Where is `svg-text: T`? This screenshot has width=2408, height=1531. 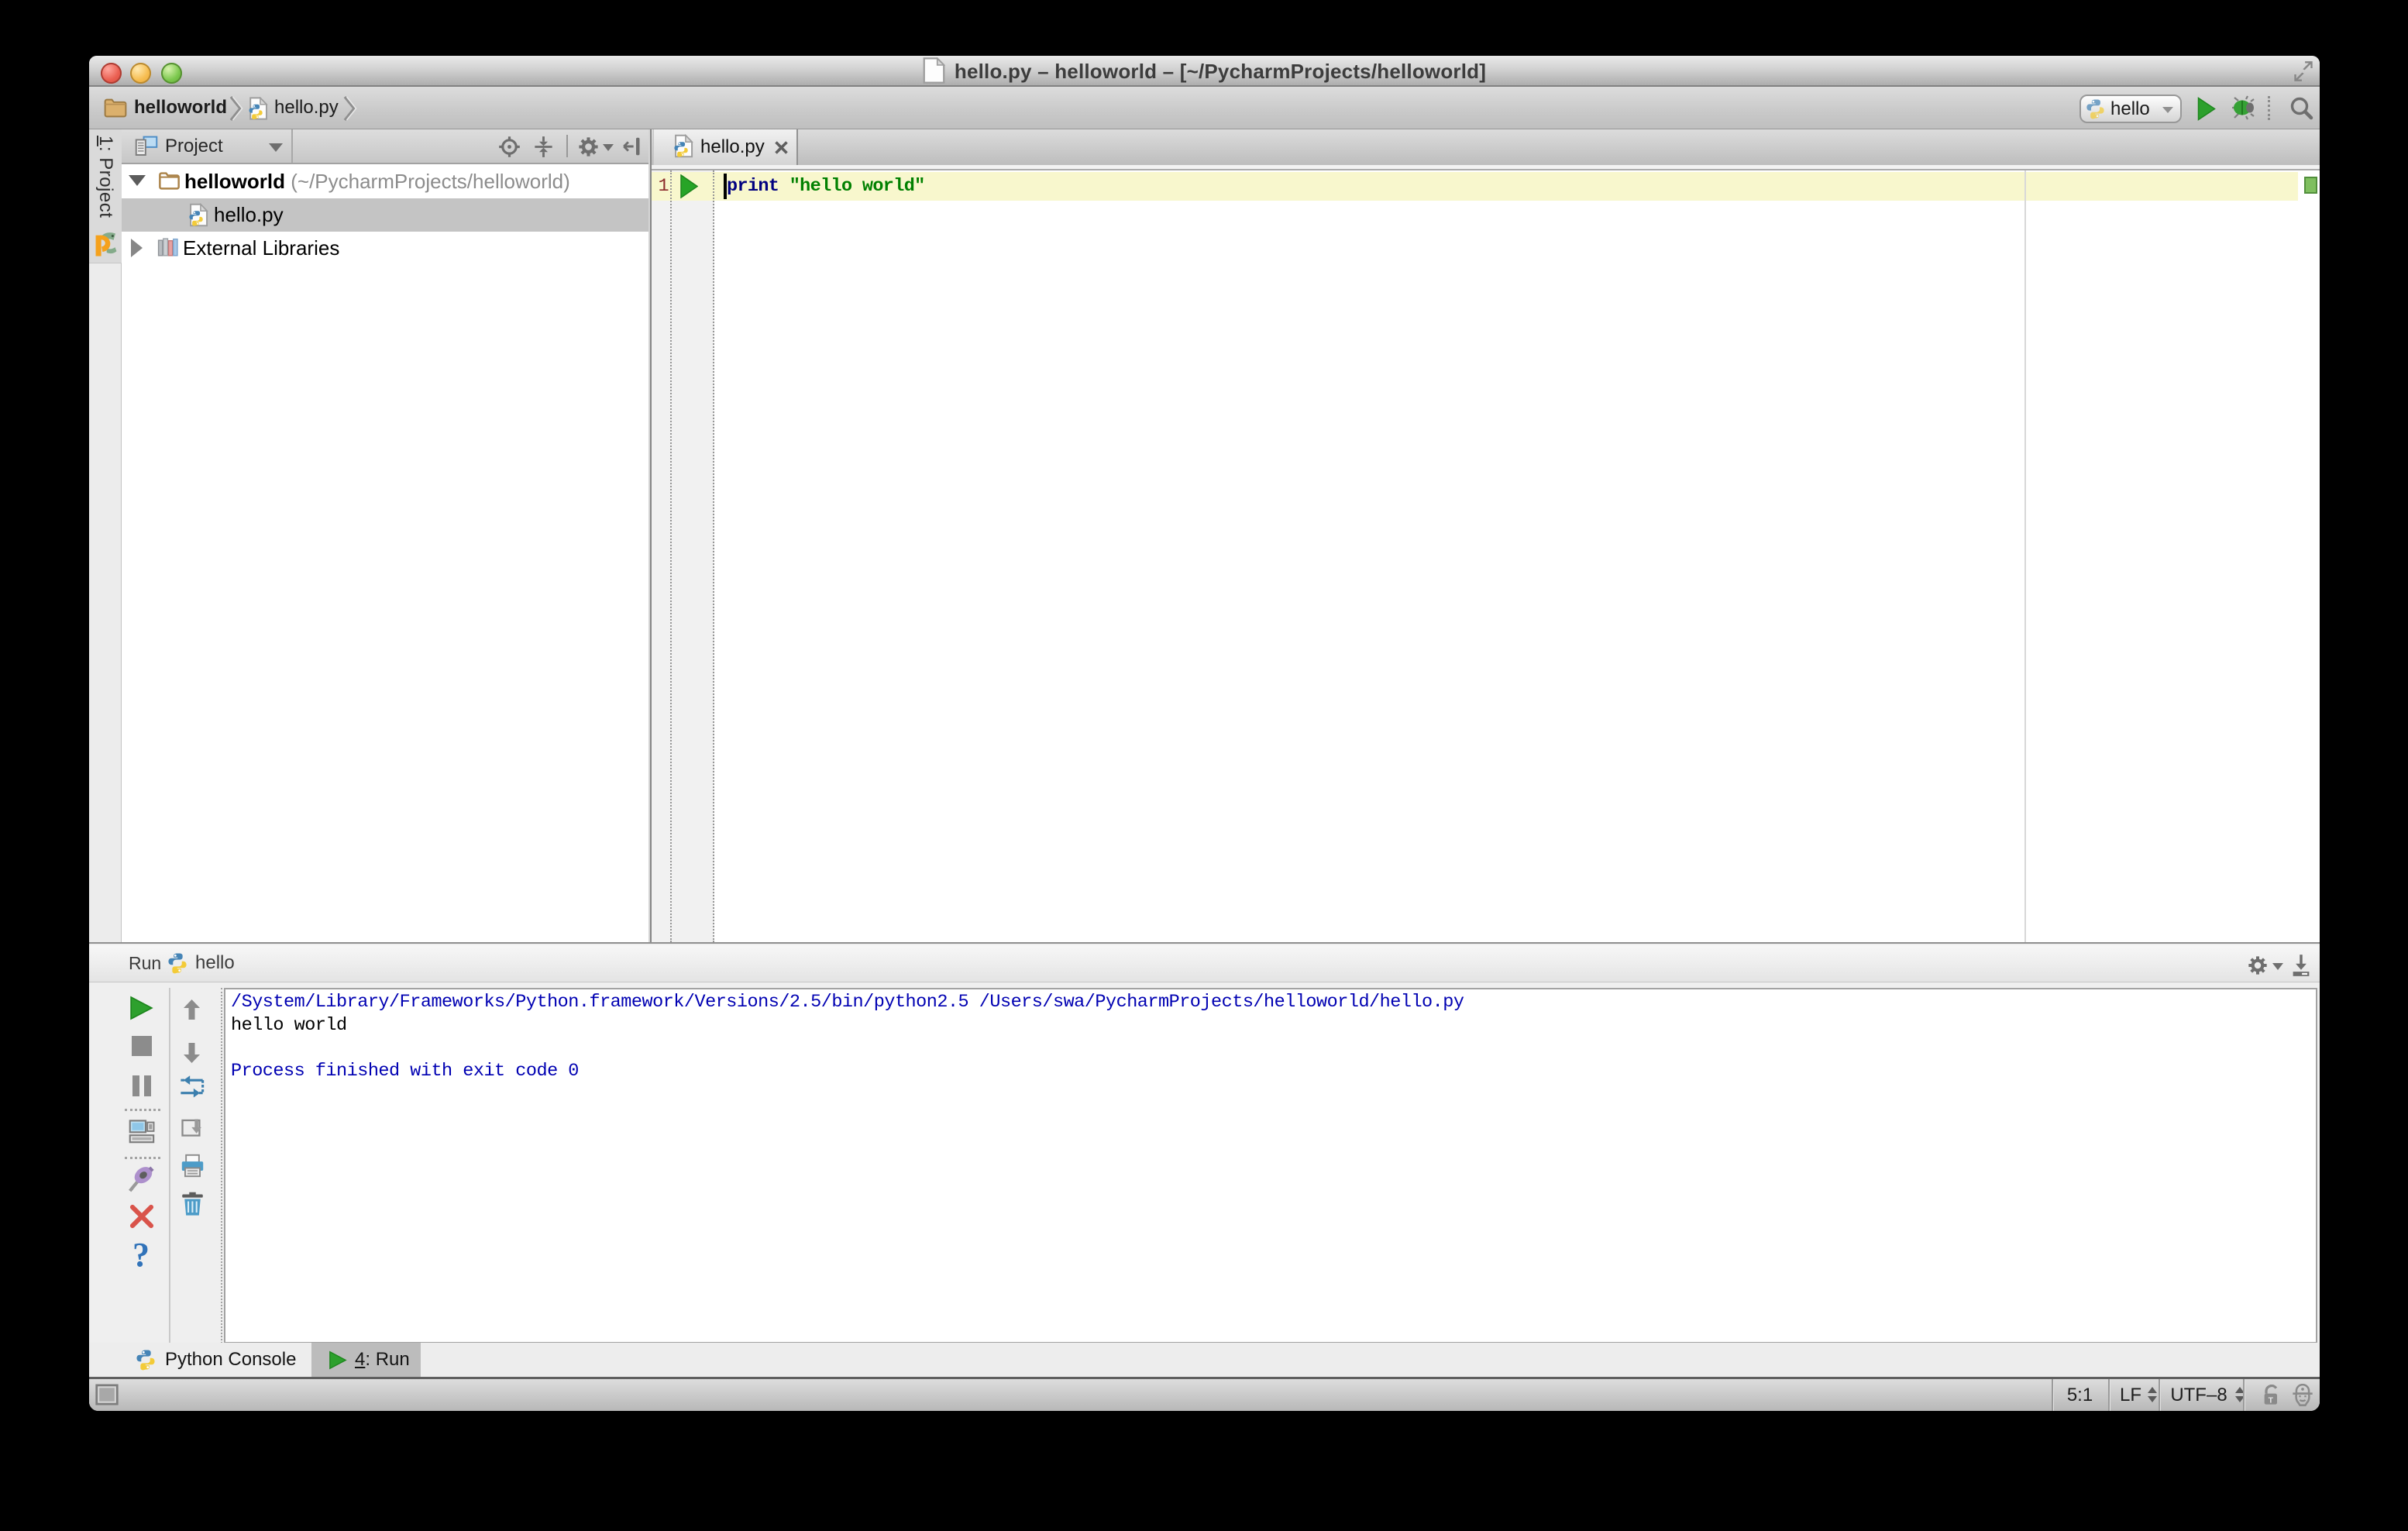
svg-text: T is located at coordinates (2271, 1400).